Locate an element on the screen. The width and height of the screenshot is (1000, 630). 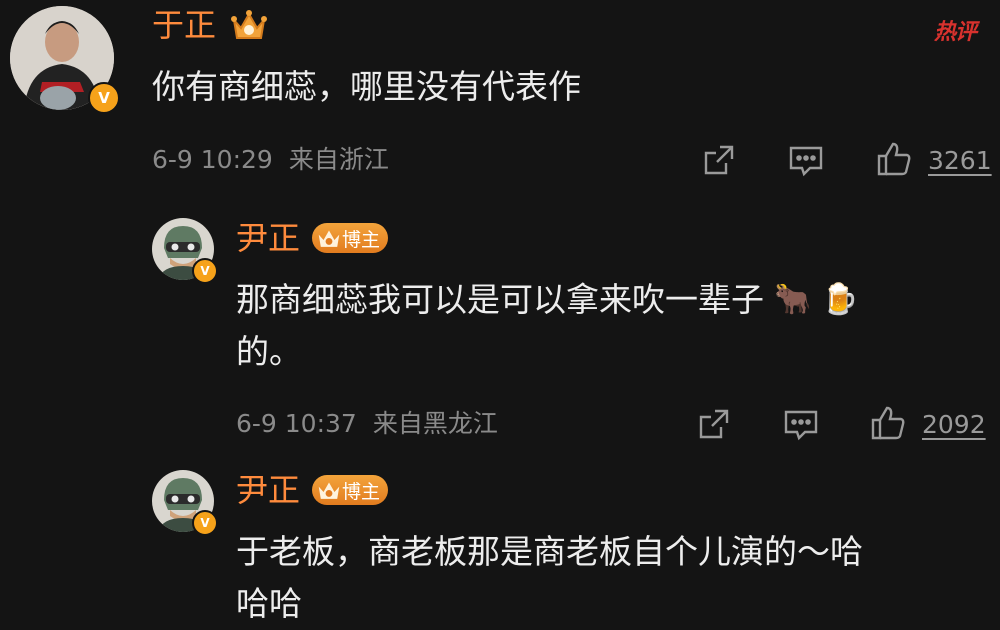
comment-date: 6-9 10:37 is located at coordinates (296, 423).